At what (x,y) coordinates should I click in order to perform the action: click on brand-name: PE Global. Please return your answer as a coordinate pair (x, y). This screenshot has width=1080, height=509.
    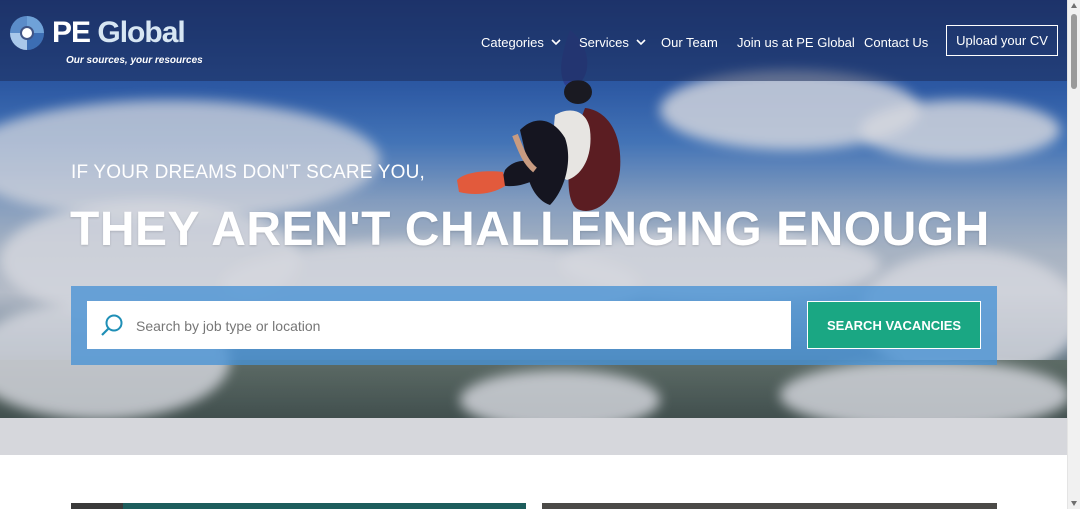
    Looking at the image, I should click on (119, 33).